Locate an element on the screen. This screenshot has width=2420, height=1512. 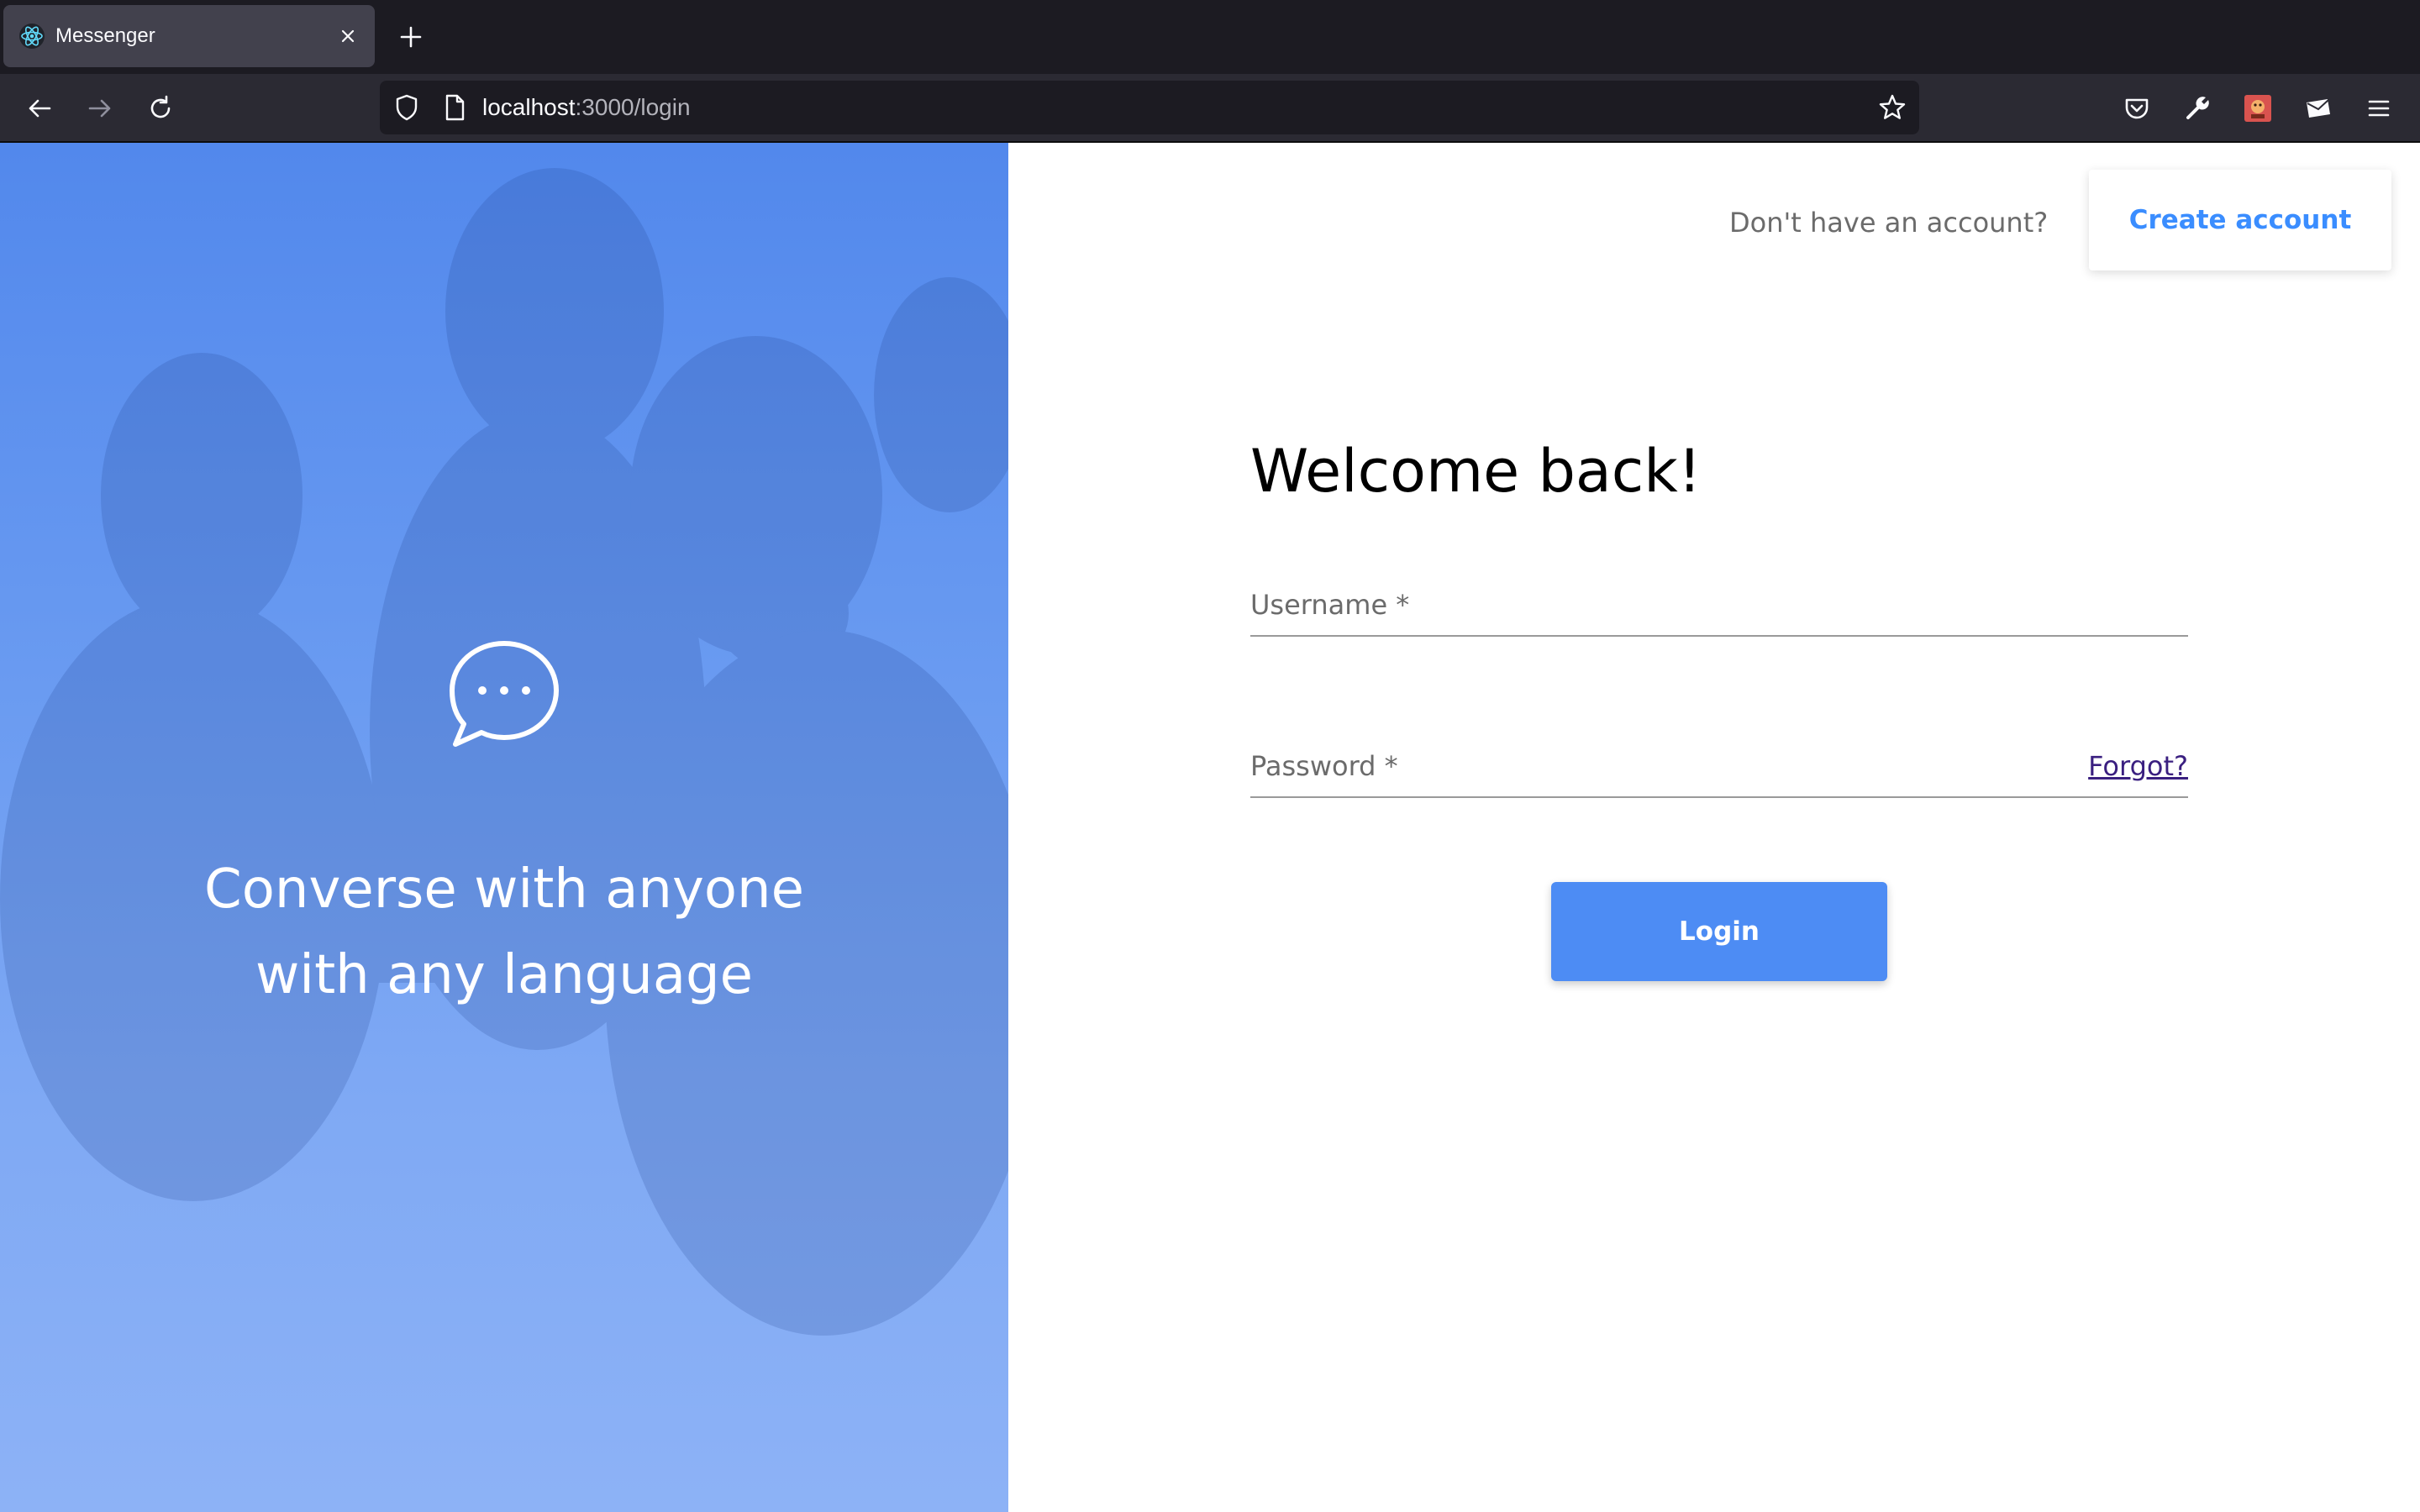
mail-extension-icon is located at coordinates (2318, 108).